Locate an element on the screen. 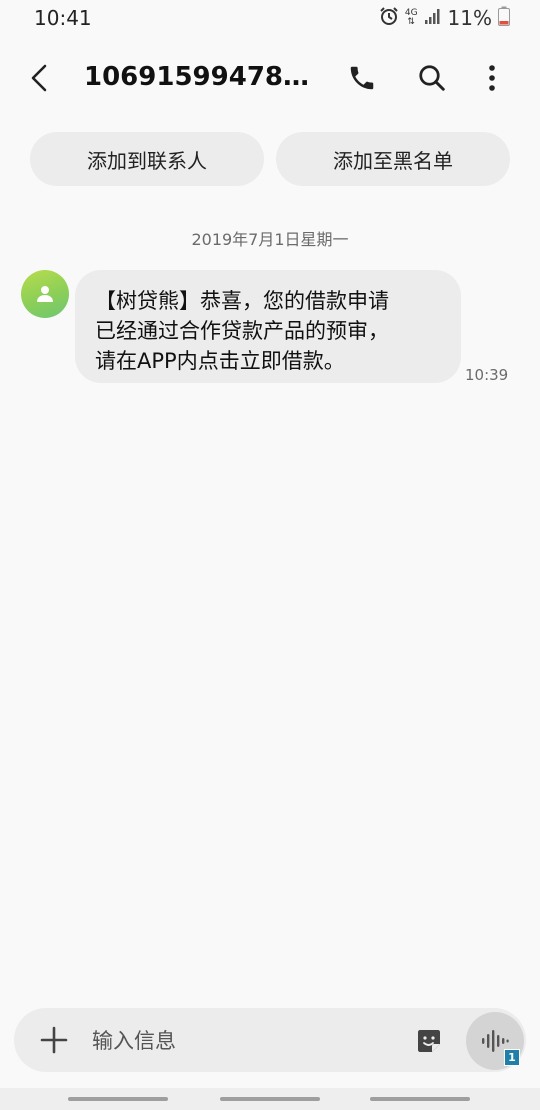 The image size is (540, 1110). search-icon is located at coordinates (432, 78).